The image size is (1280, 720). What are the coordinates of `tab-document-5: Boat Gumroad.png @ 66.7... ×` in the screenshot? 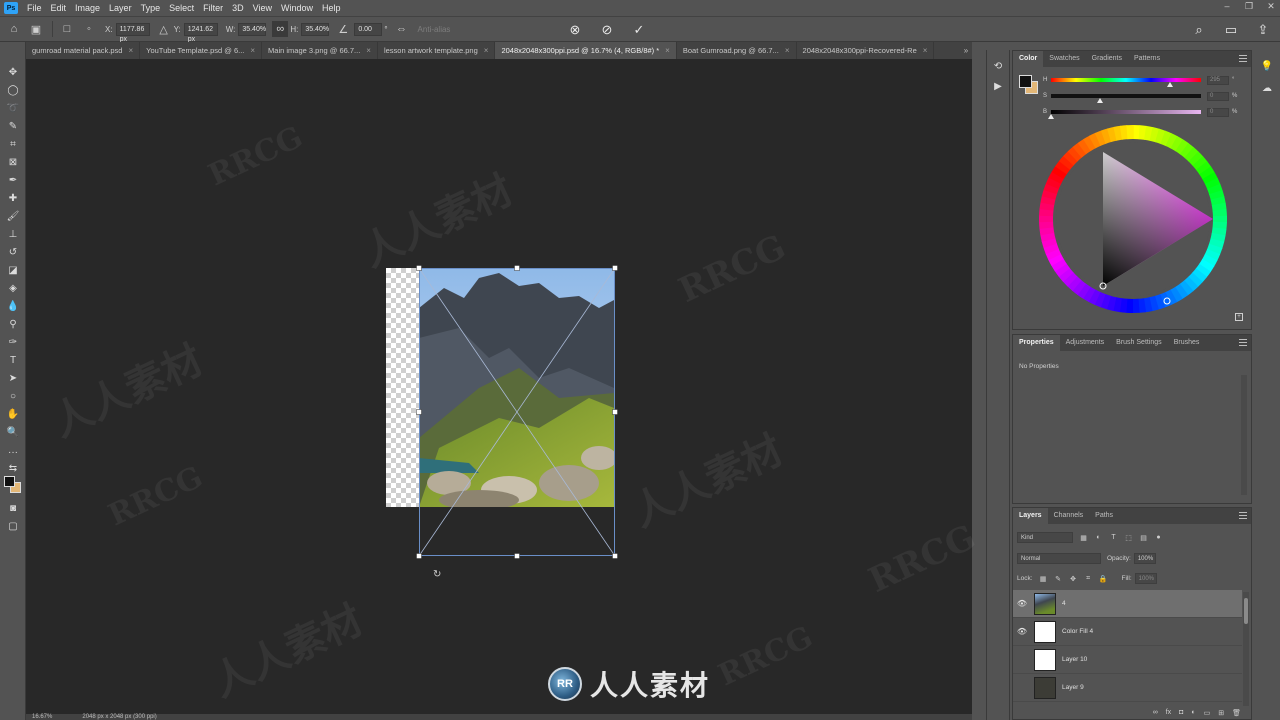 It's located at (736, 50).